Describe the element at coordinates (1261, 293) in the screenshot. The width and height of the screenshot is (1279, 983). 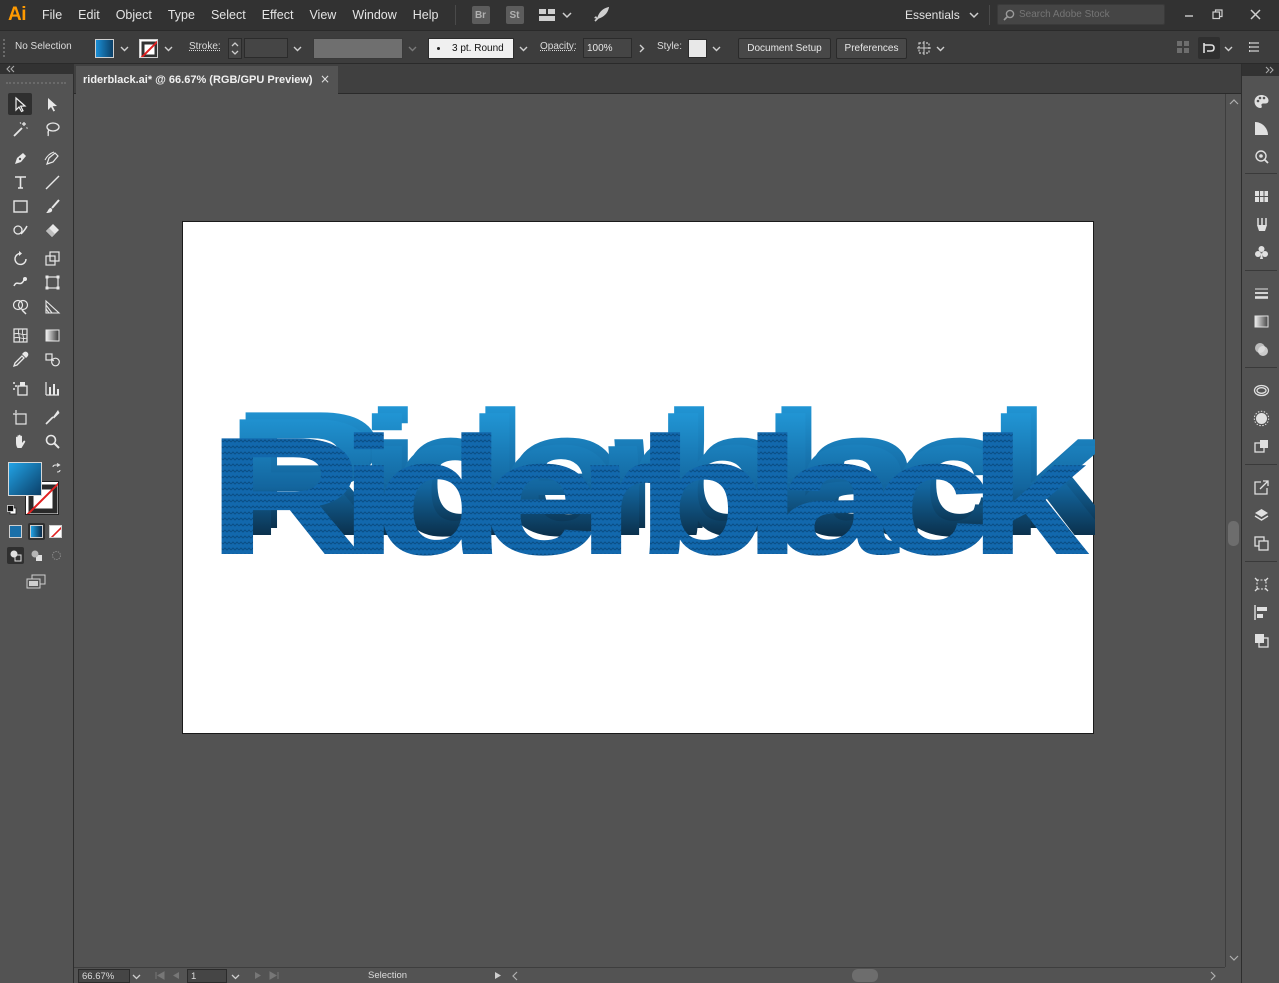
I see `stroke-panel-button` at that location.